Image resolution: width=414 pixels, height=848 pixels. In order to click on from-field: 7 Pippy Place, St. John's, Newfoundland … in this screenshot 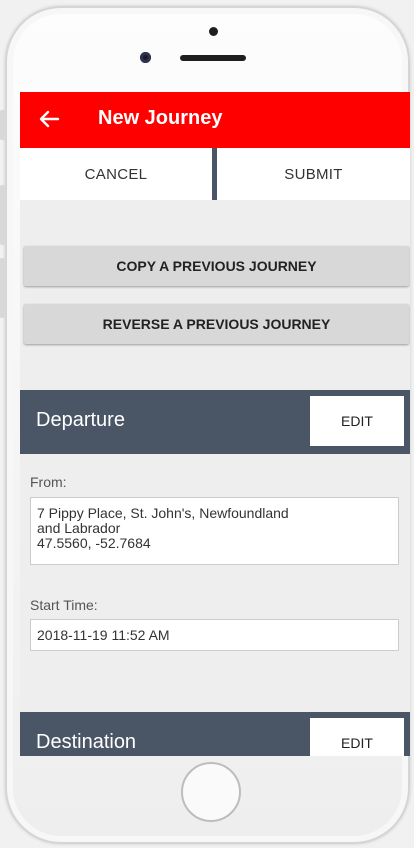, I will do `click(214, 531)`.